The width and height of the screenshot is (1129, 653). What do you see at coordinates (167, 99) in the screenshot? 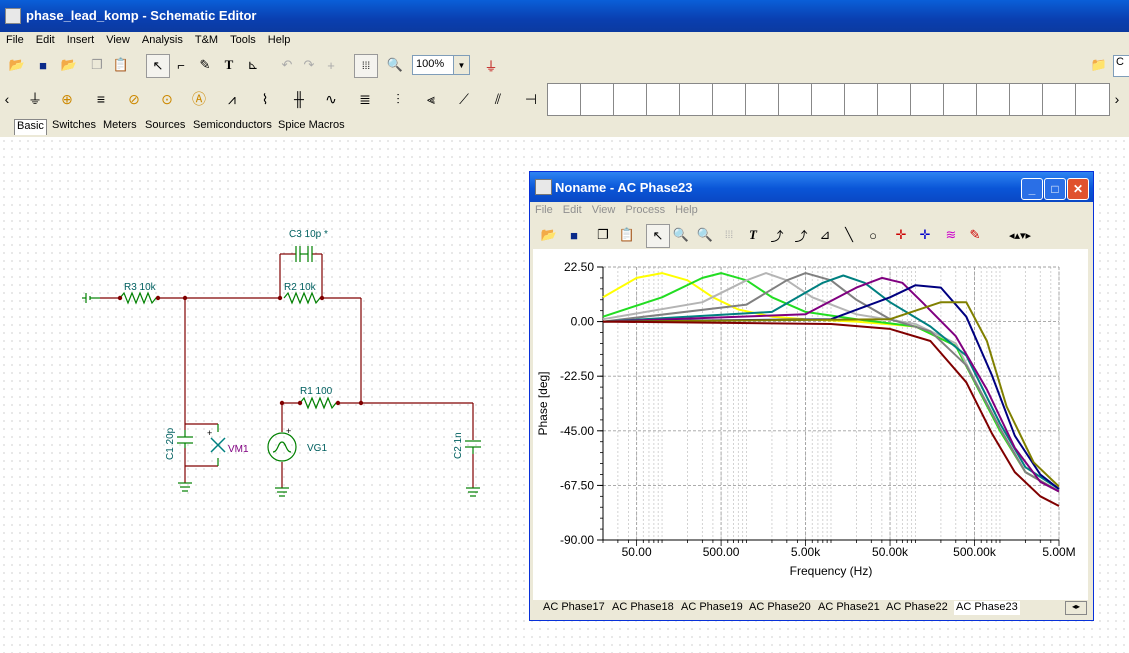
I see `generator-icon: ⊙` at bounding box center [167, 99].